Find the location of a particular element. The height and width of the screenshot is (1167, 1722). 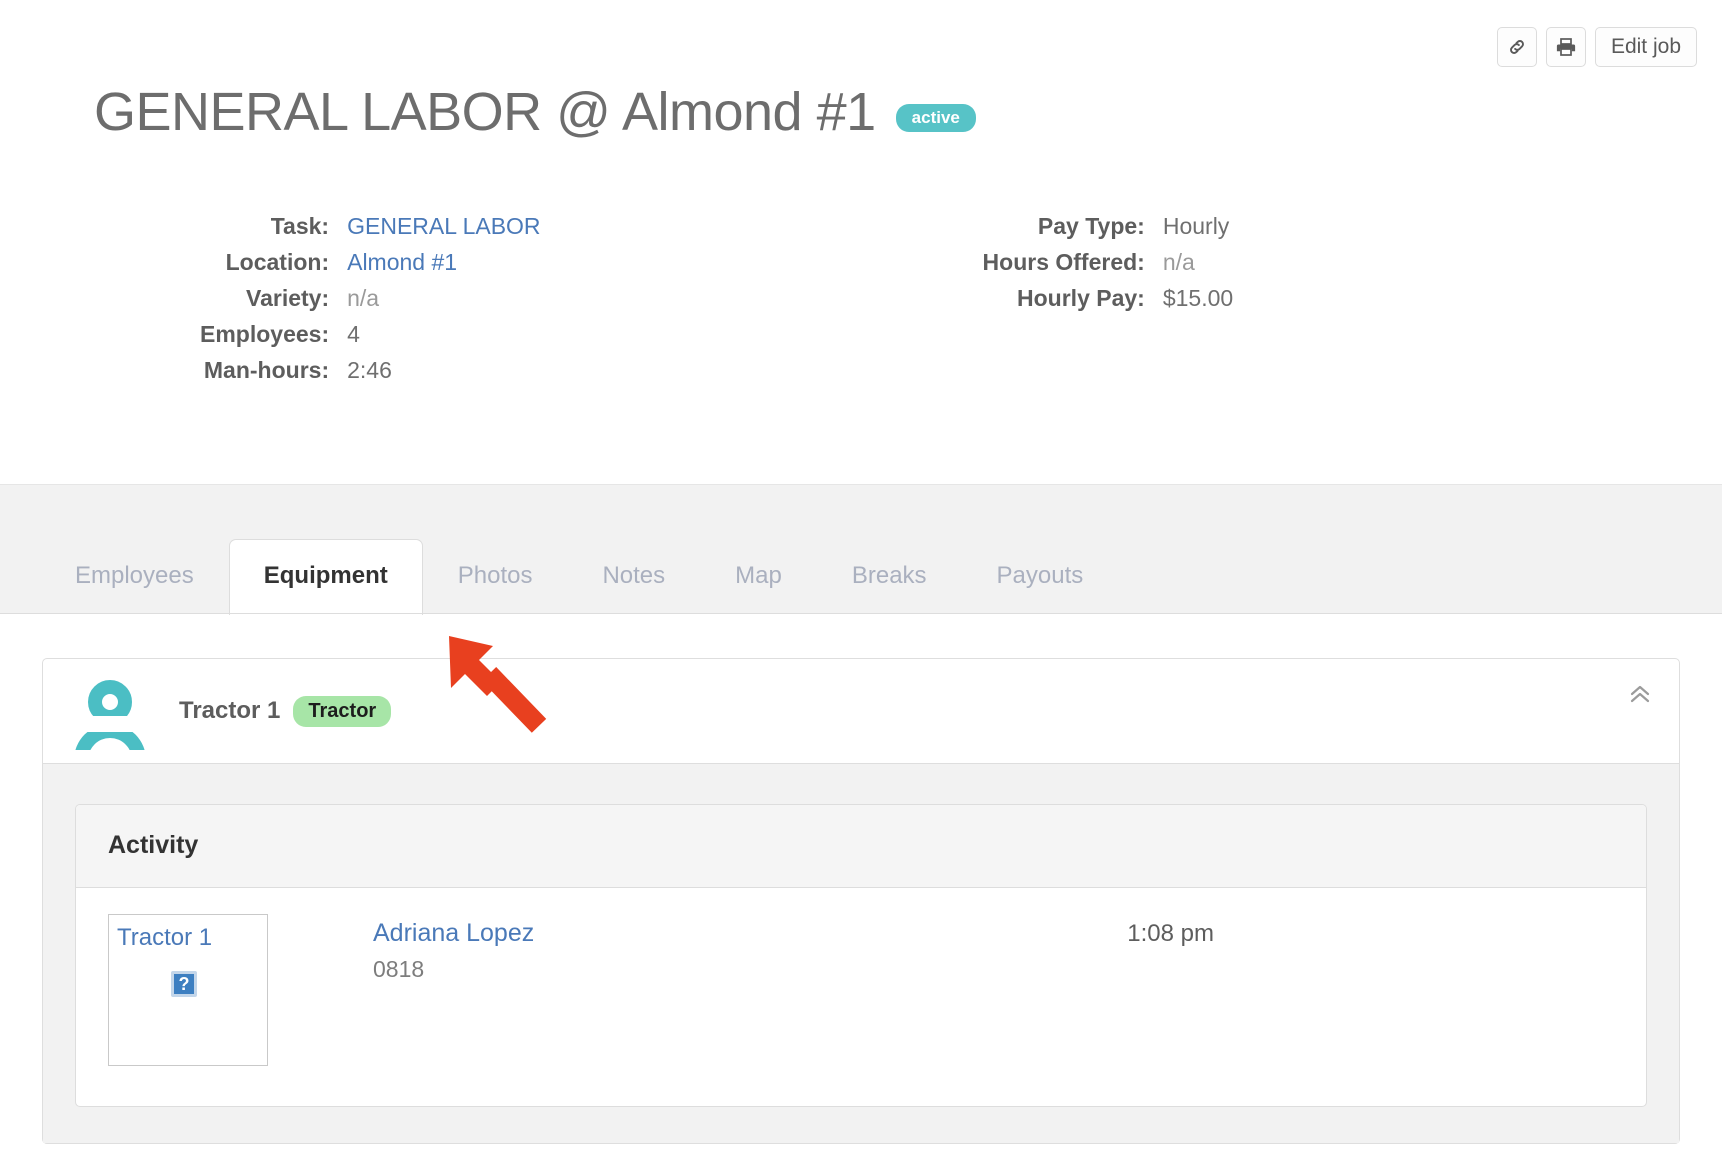

info-label: Variety: is located at coordinates (288, 298).